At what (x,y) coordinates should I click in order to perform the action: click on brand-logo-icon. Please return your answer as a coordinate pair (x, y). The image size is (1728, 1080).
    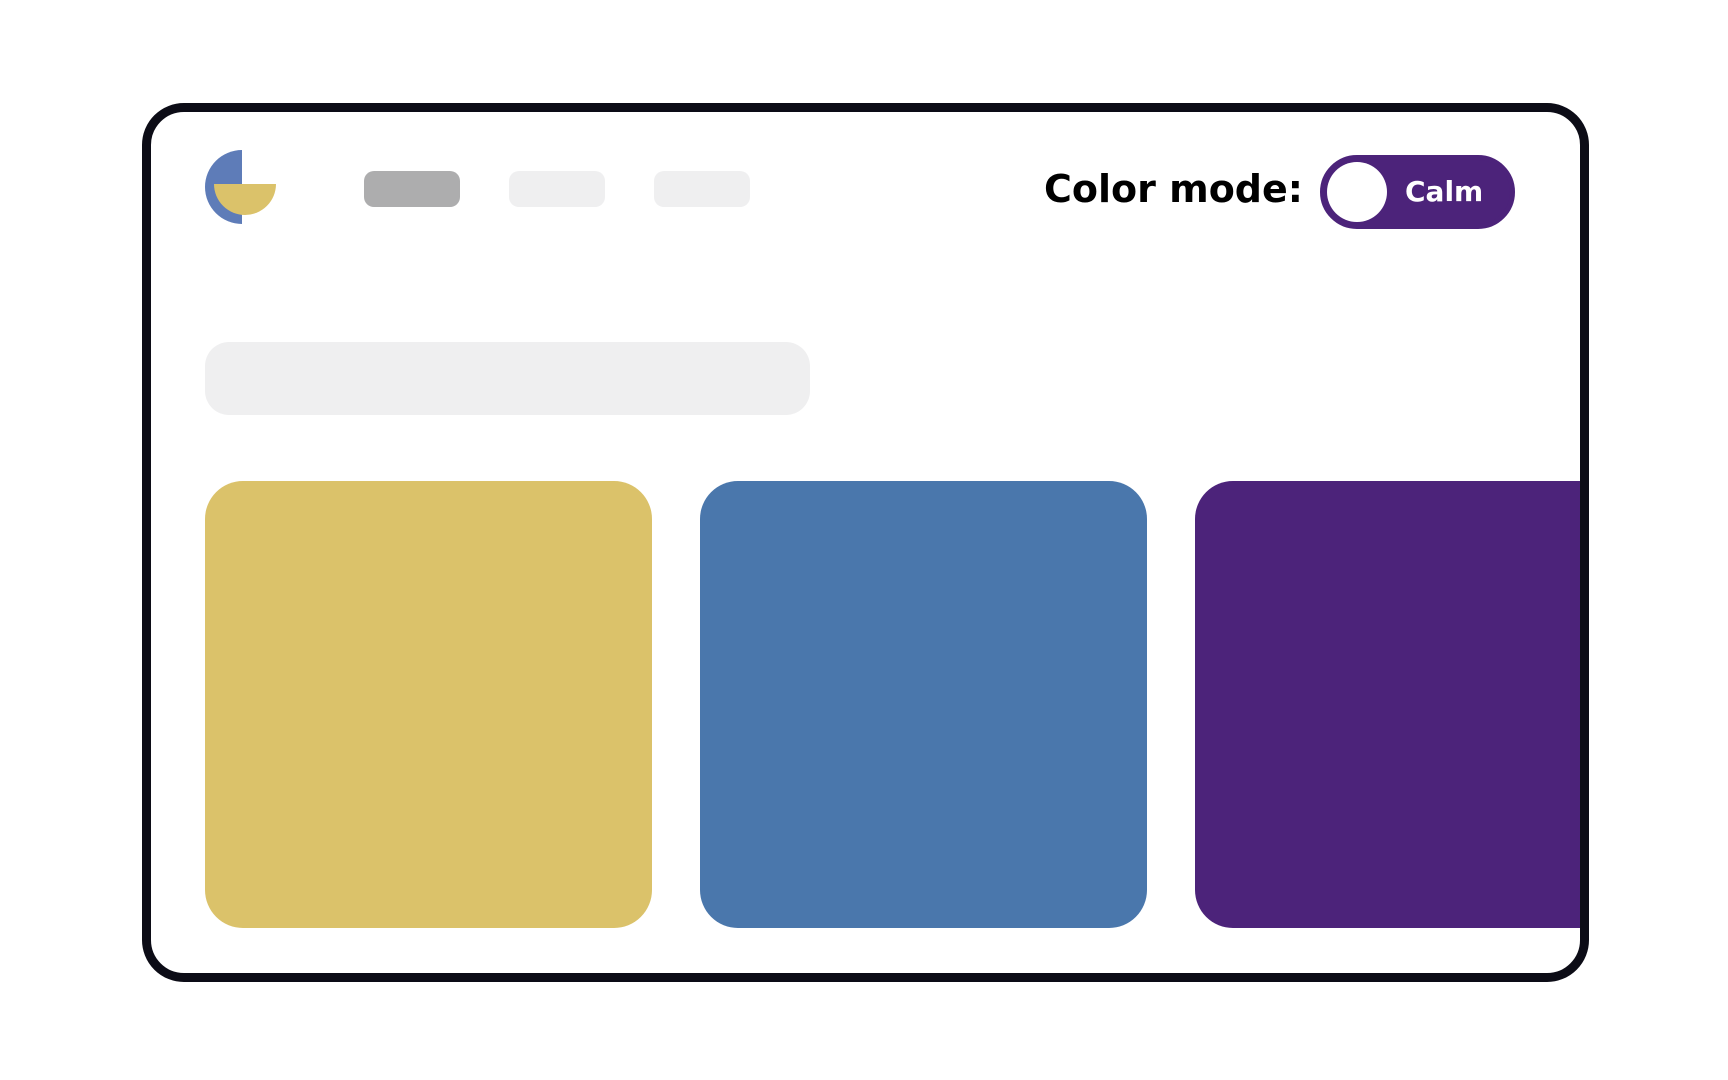
    Looking at the image, I should click on (241, 187).